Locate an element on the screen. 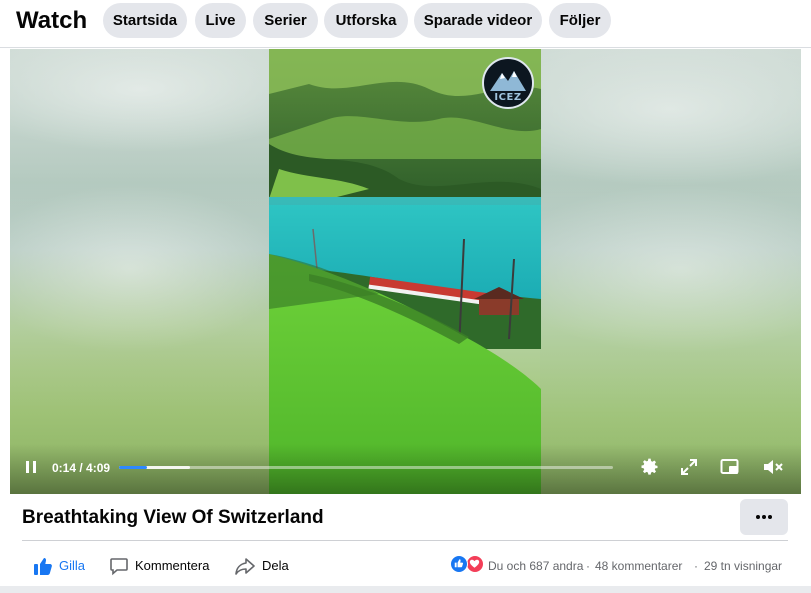 Image resolution: width=811 pixels, height=593 pixels. video-controls: 0:14 / 4:09 is located at coordinates (405, 469).